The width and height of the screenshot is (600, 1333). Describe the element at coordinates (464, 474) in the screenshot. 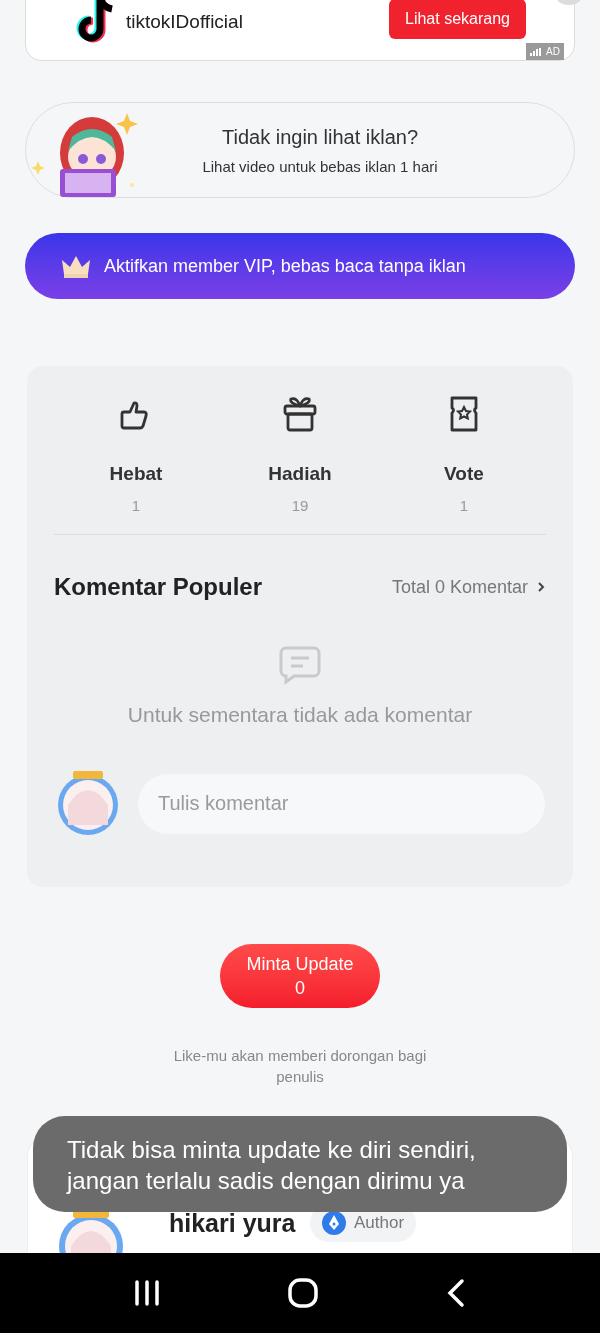

I see `reaction-label: Vote` at that location.